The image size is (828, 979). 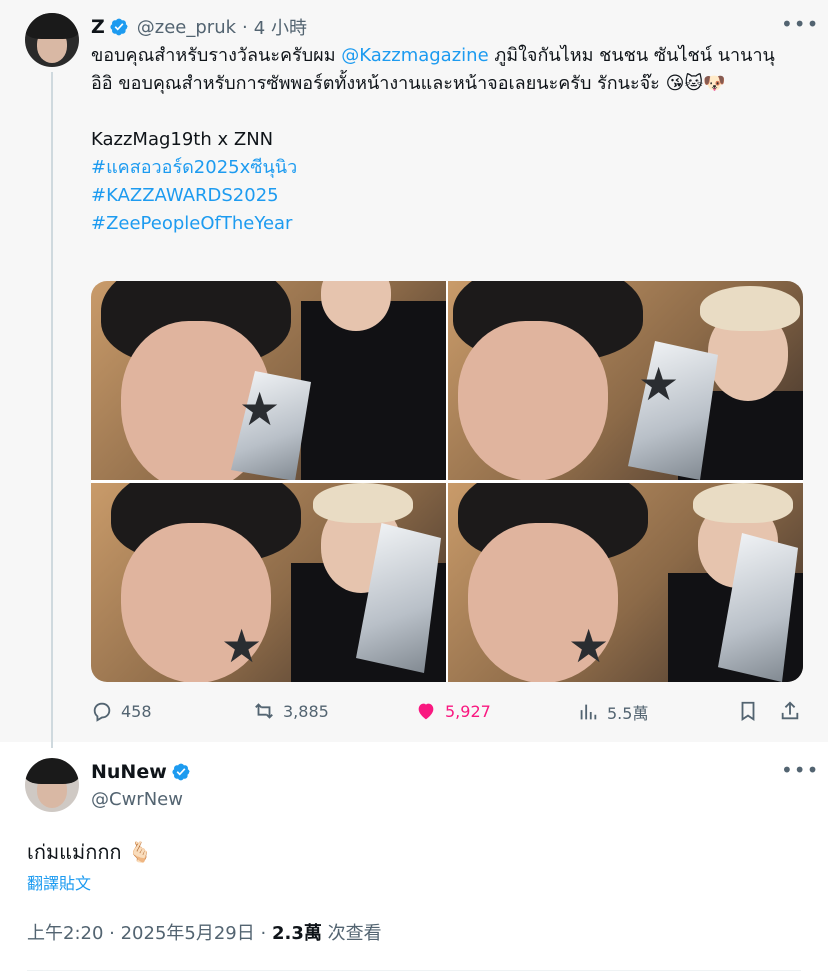 I want to click on hashtag-link: #แคสอวอร์ด2025xซีนุนิว, so click(x=436, y=168).